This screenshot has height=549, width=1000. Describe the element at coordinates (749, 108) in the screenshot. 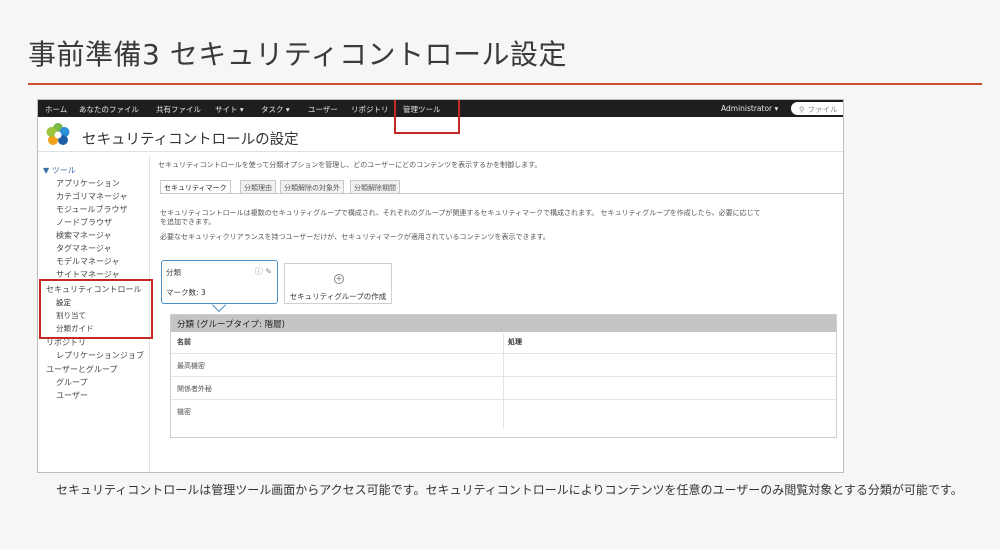

I see `user-menu: Administrator ▾` at that location.